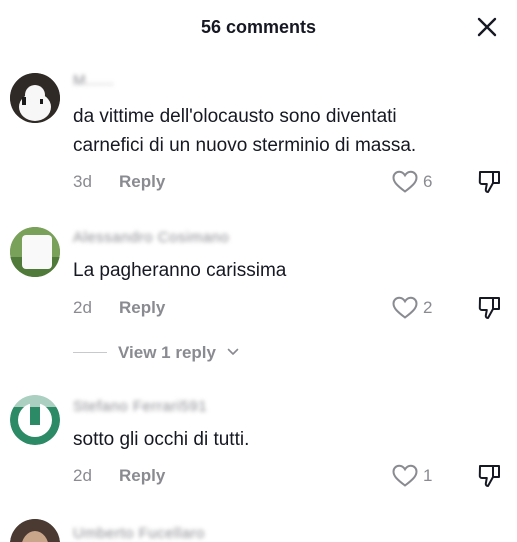 Image resolution: width=517 pixels, height=542 pixels. Describe the element at coordinates (180, 270) in the screenshot. I see `comment-text-line: La pagheranno carissima` at that location.